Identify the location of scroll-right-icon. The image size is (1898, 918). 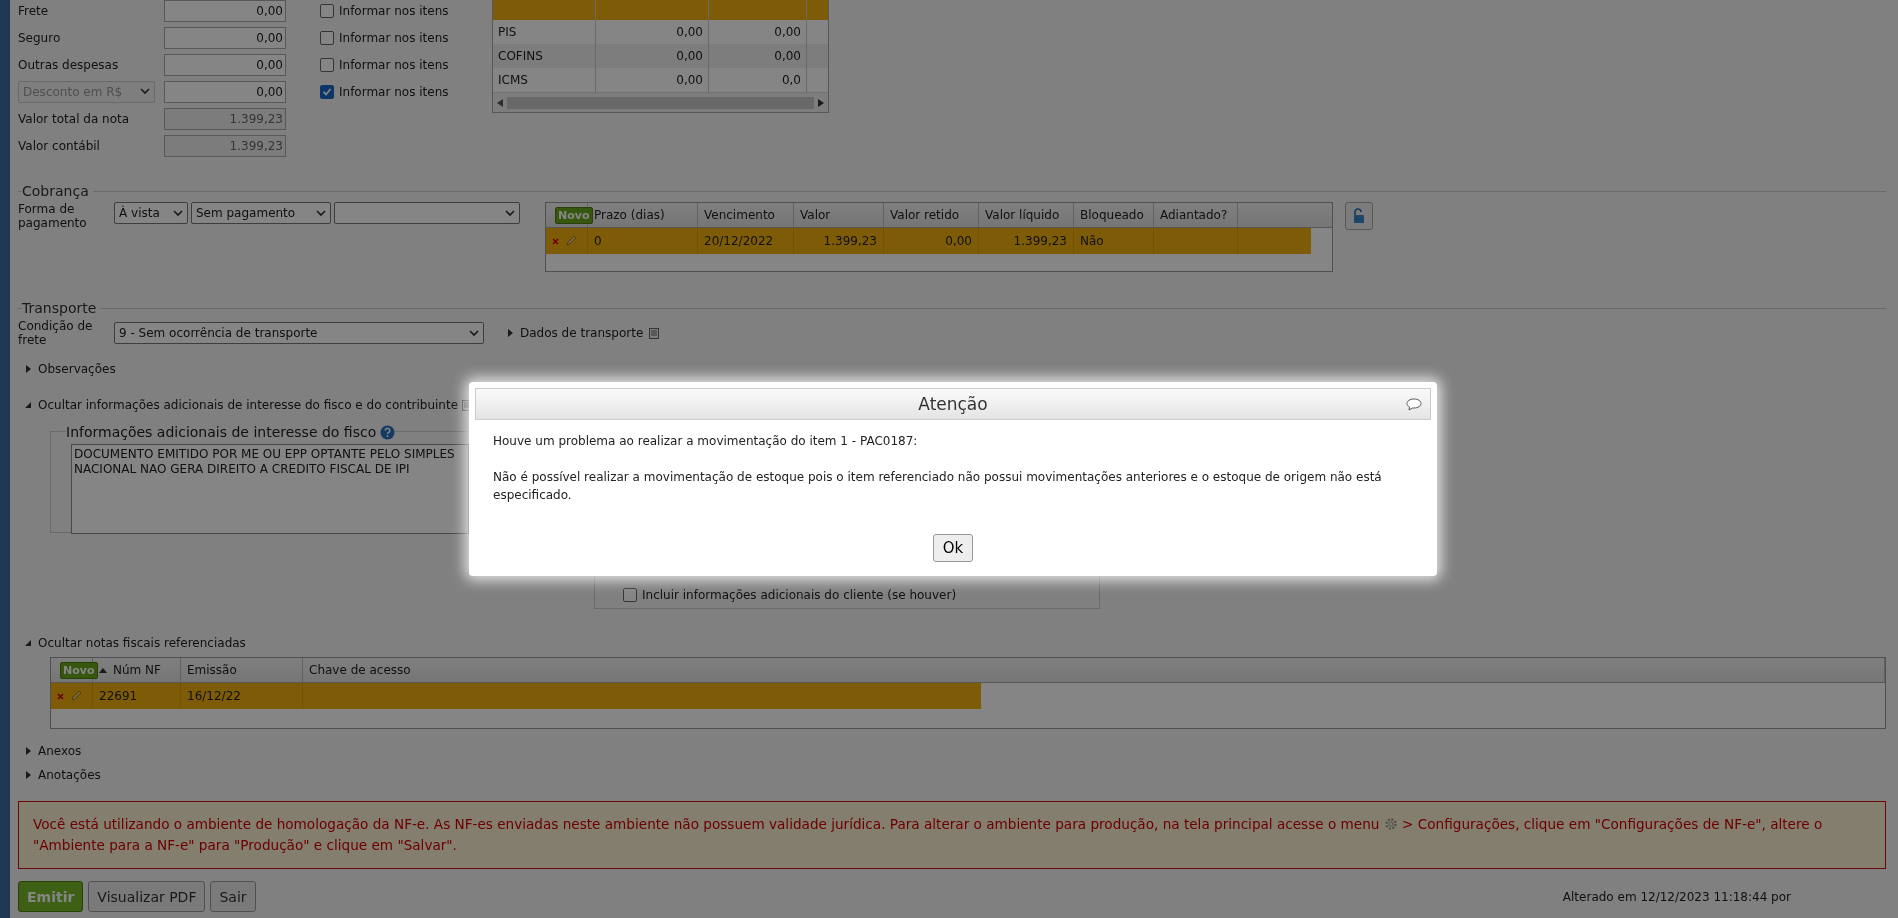
(821, 102).